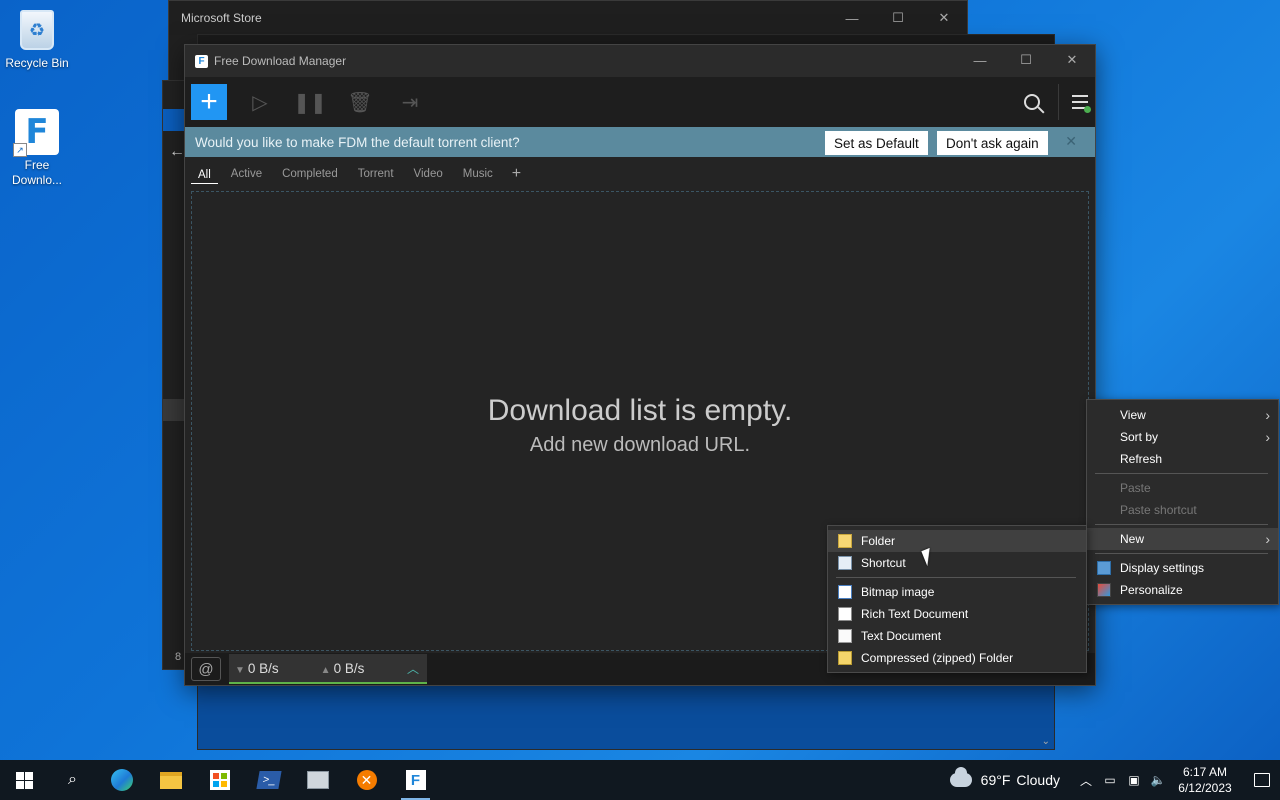 This screenshot has width=1280, height=800. What do you see at coordinates (1182, 437) in the screenshot?
I see `menu-item-sort-by: Sort by ›` at bounding box center [1182, 437].